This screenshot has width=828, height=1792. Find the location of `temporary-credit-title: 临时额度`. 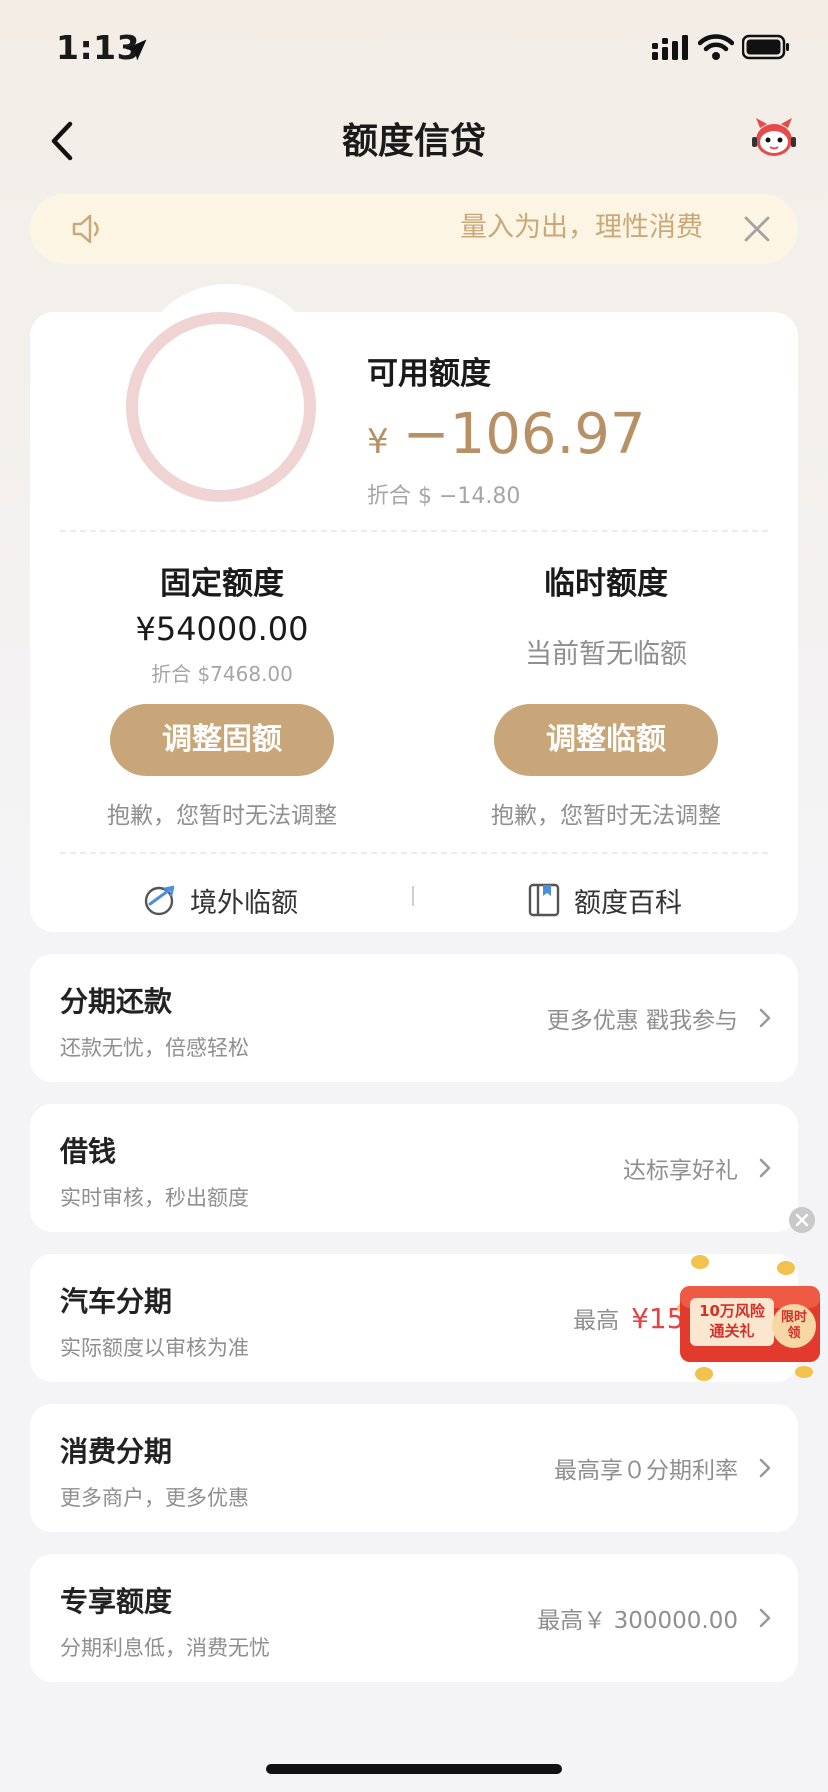

temporary-credit-title: 临时额度 is located at coordinates (606, 584).